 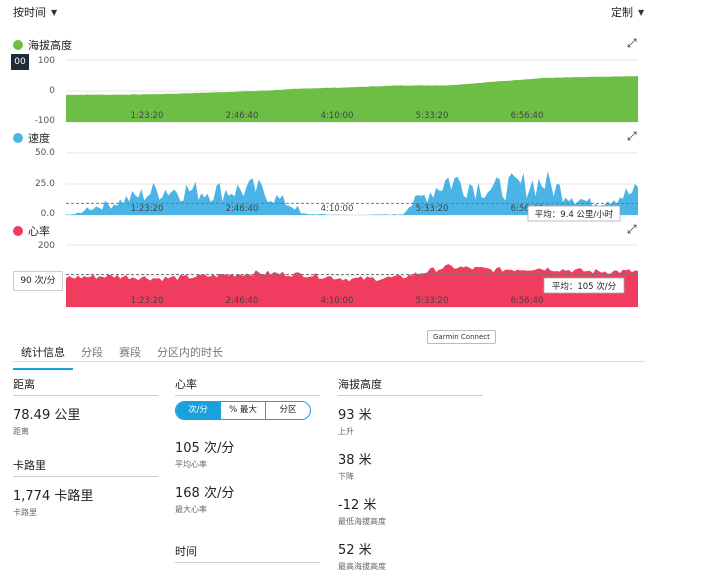 I want to click on max-hr-label: 最大心率, so click(x=191, y=509).